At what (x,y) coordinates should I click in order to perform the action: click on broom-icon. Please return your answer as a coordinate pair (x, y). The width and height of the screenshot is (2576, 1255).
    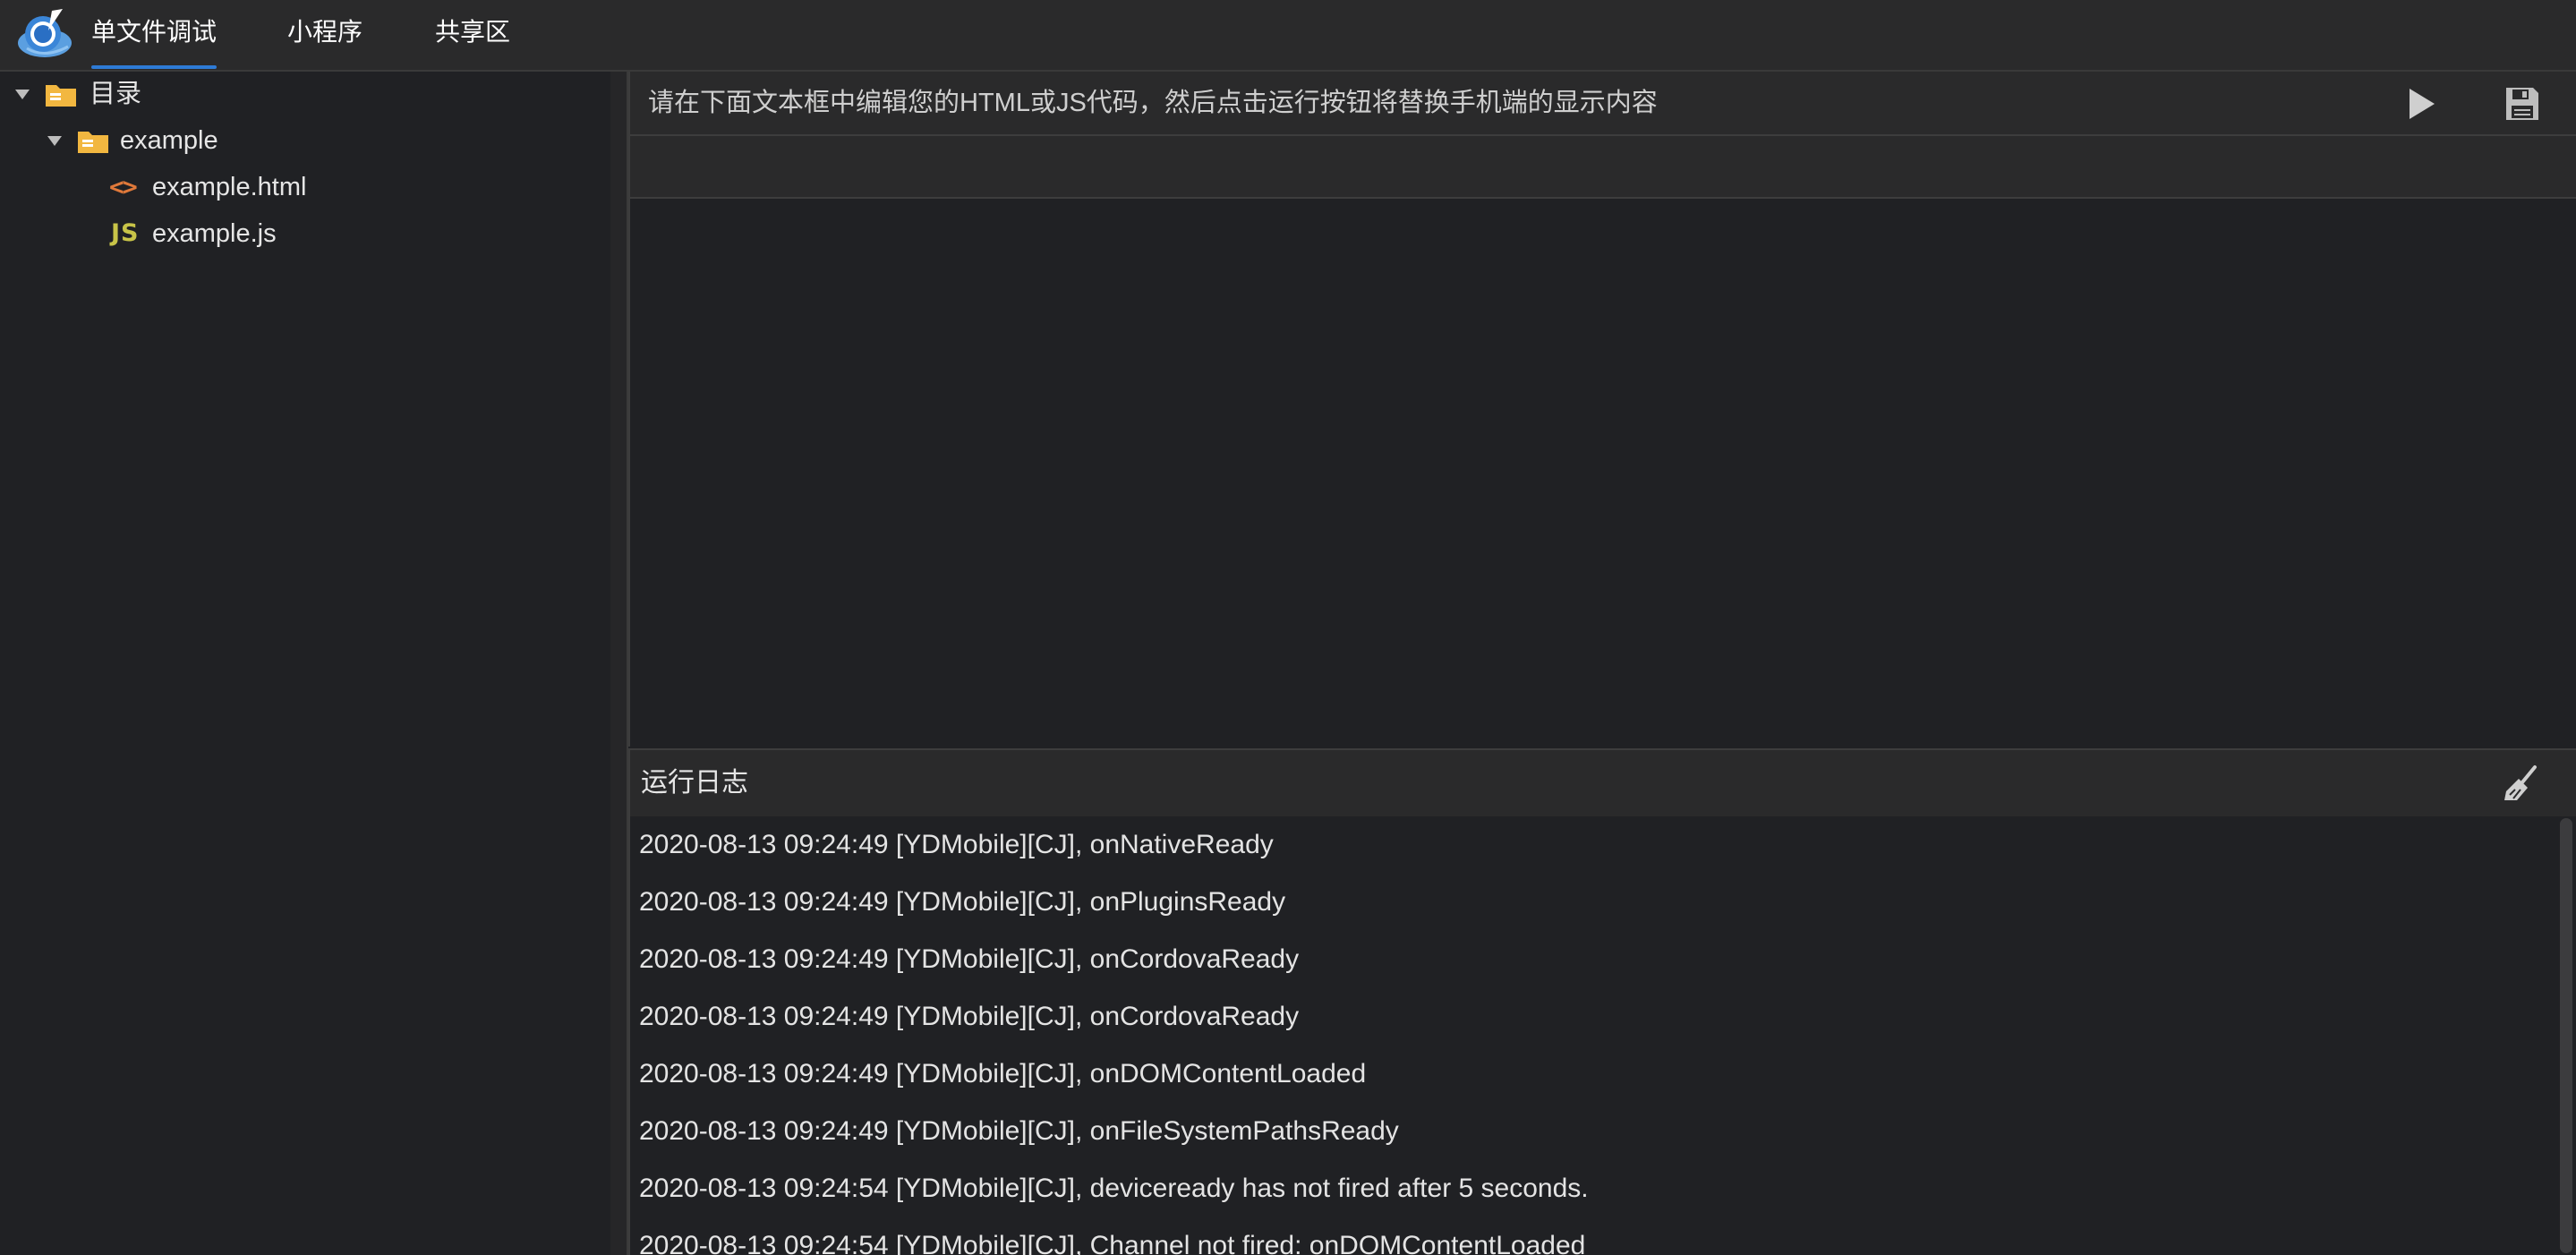
    Looking at the image, I should click on (2520, 784).